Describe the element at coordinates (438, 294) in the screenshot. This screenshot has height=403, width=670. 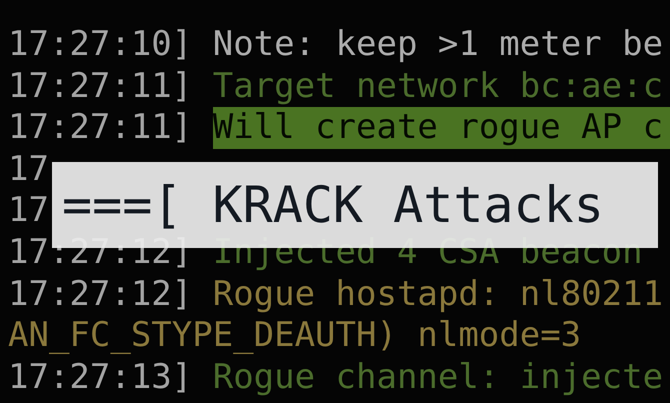
I see `log-message: Rogue hostapd: nl80211` at that location.